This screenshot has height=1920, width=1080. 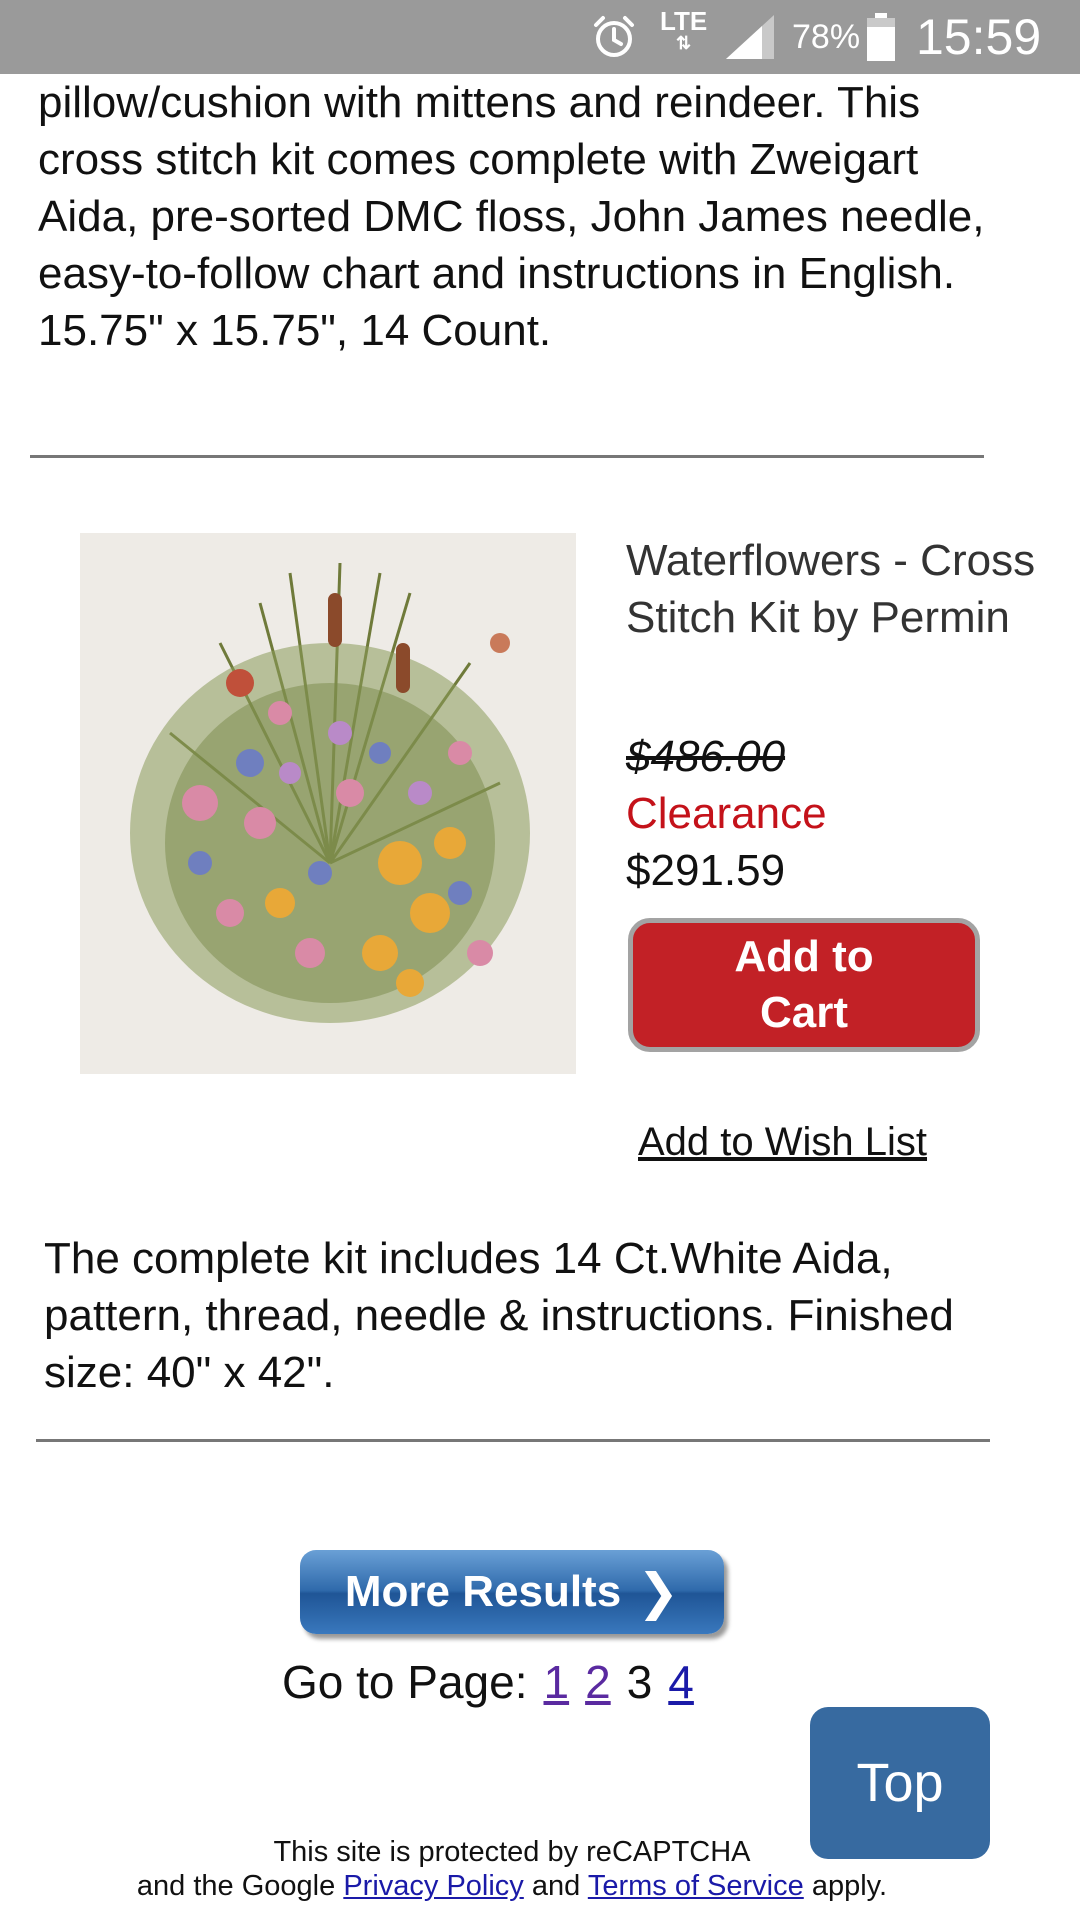 I want to click on recaptcha-line-1: This site is protected by reCAPTCHA, so click(x=512, y=1852).